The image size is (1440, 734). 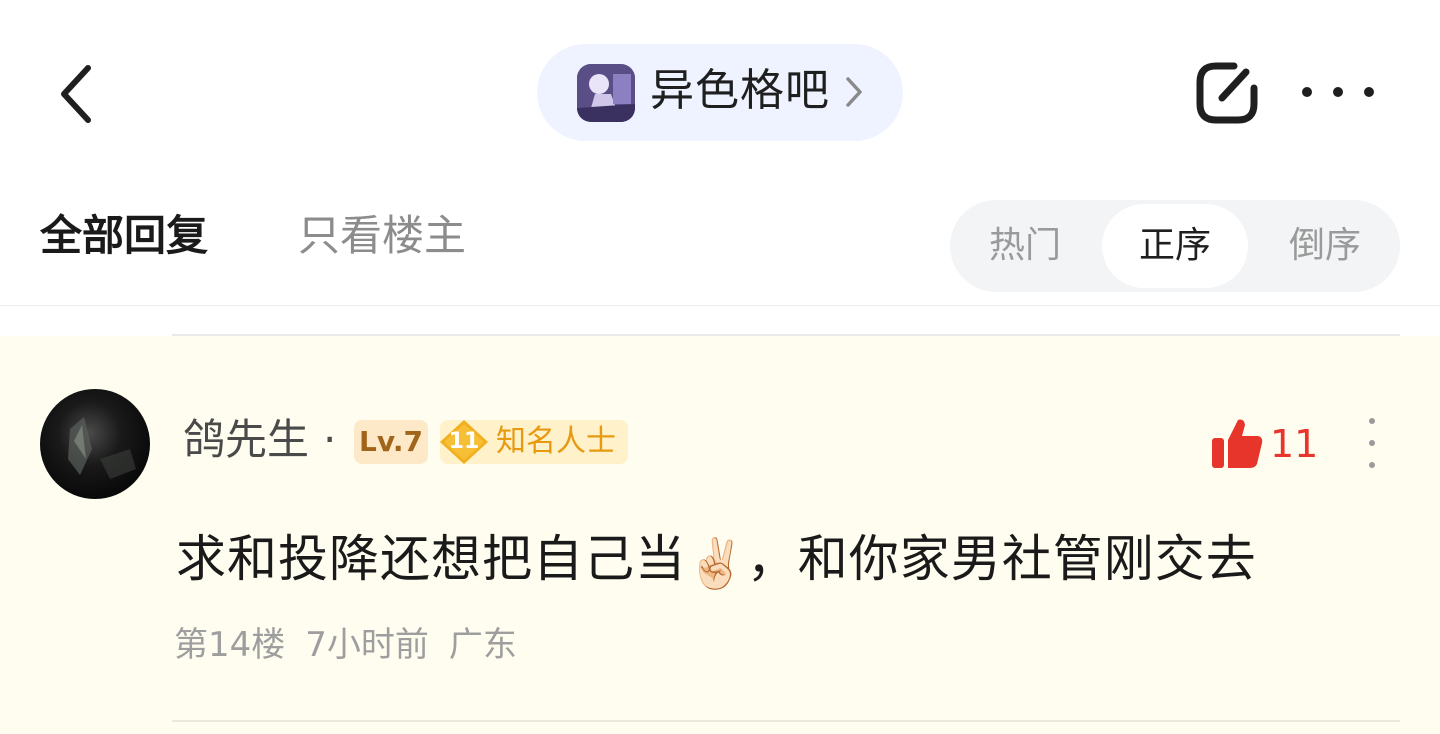 I want to click on more-button, so click(x=1338, y=92).